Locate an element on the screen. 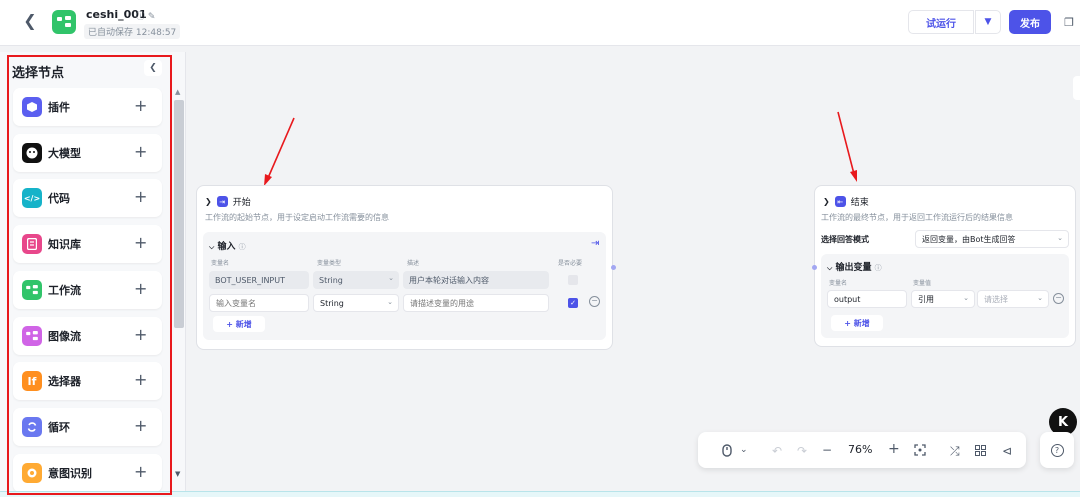 The image size is (1080, 497). plugin-icon is located at coordinates (32, 107).